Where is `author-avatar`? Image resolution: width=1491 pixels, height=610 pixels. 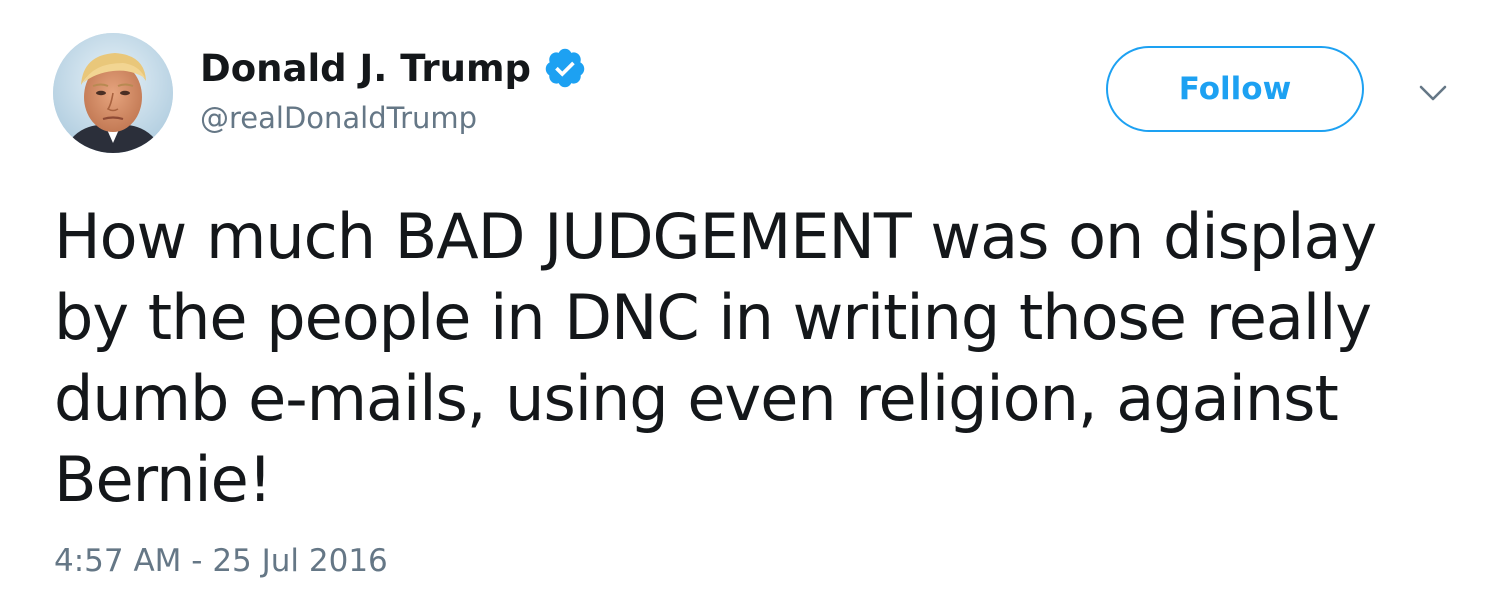
author-avatar is located at coordinates (113, 93).